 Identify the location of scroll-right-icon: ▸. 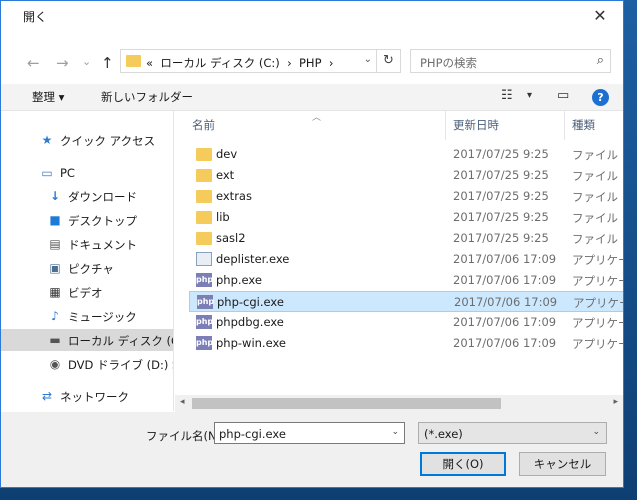
(615, 402).